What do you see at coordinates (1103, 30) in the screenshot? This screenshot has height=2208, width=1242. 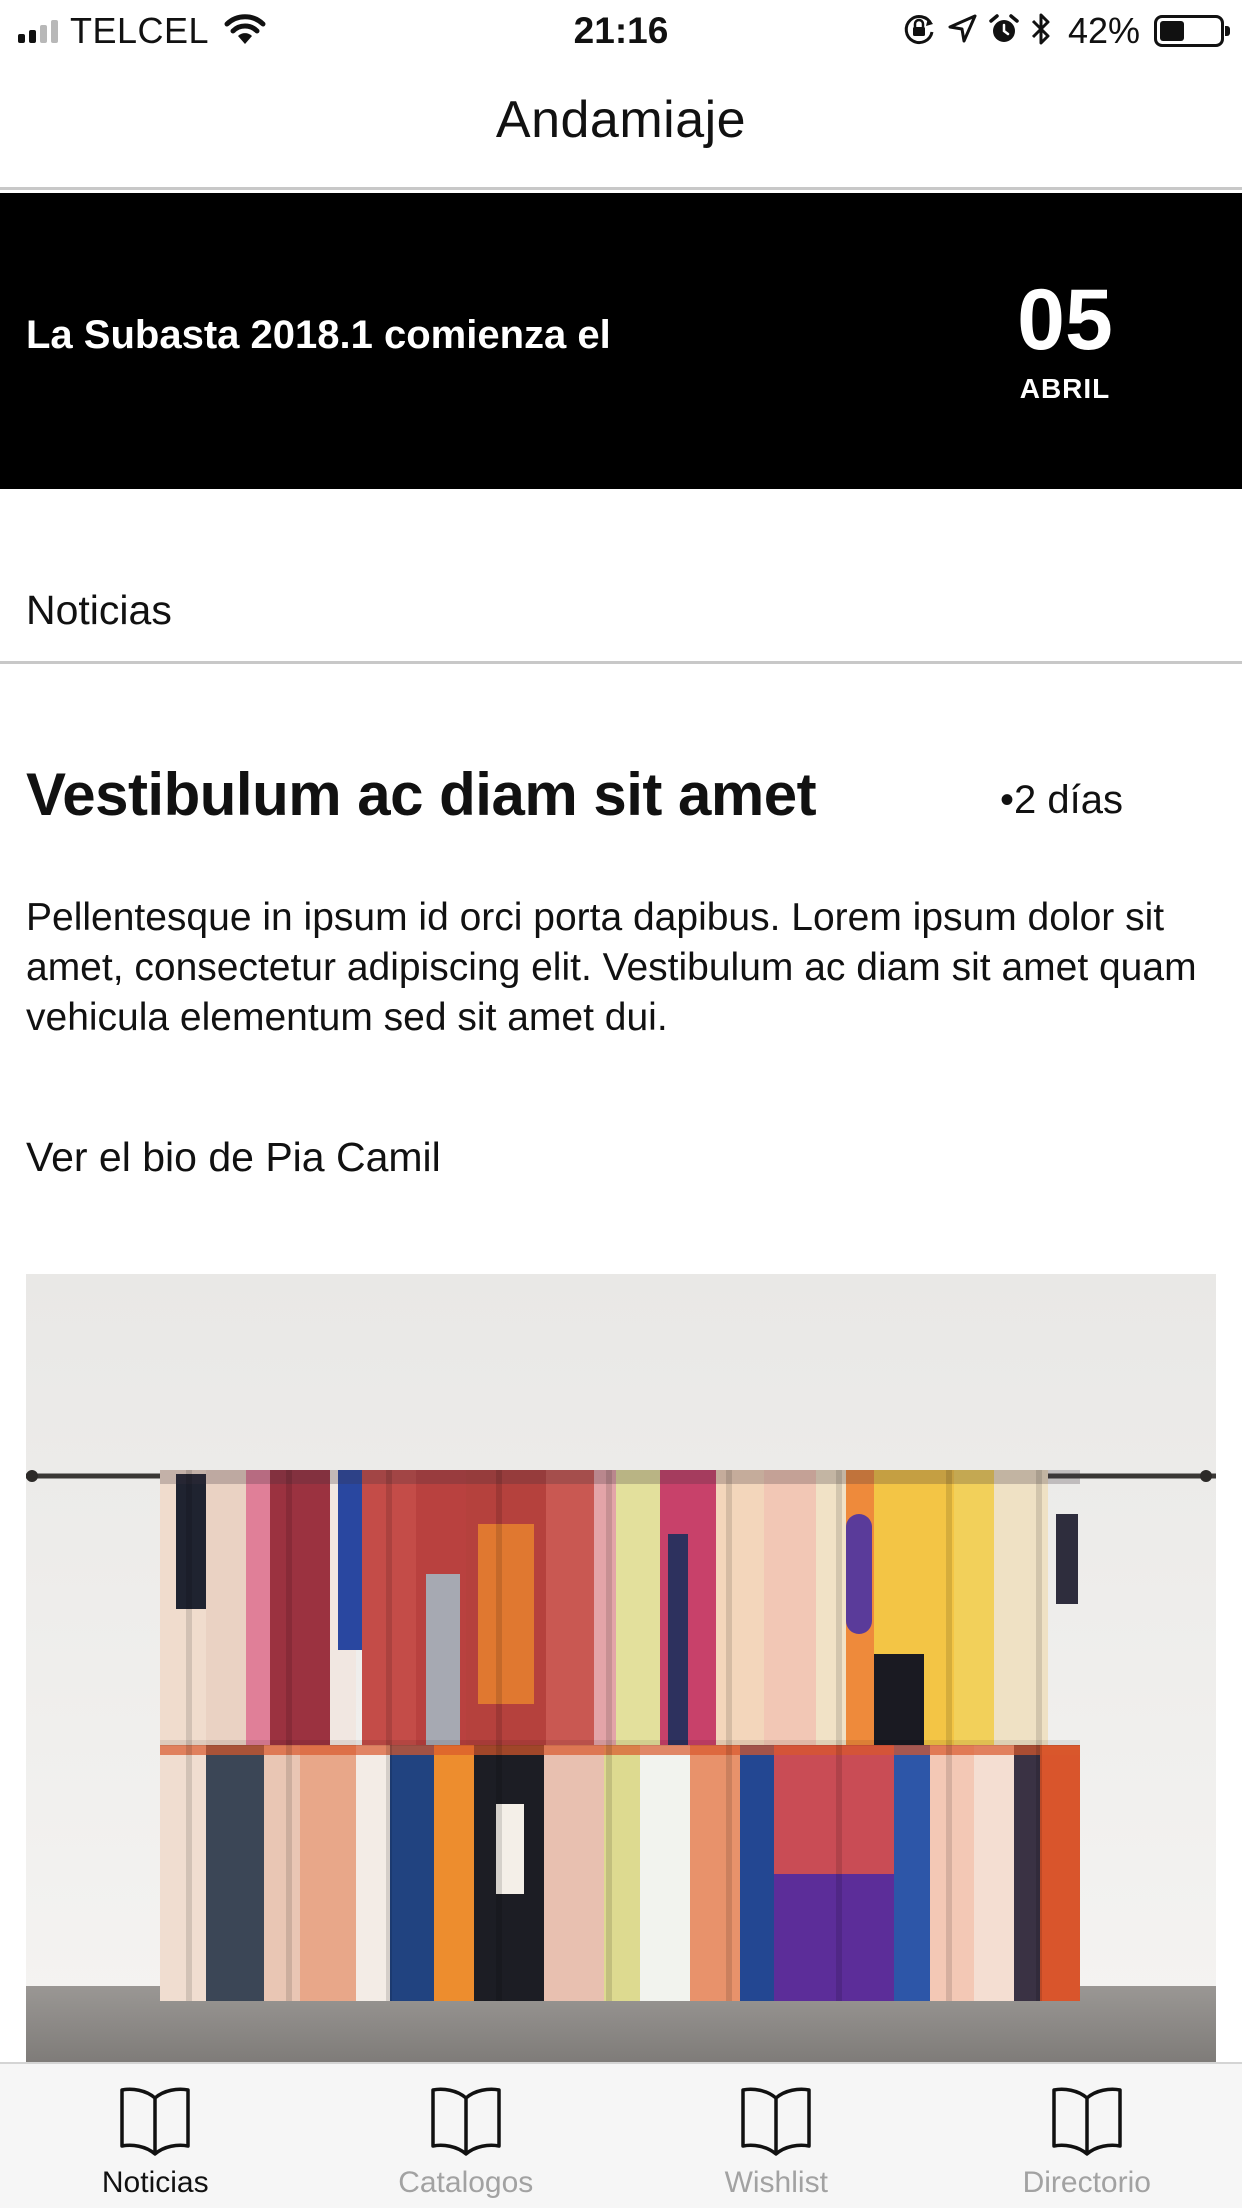 I see `battery-percent: 42%` at bounding box center [1103, 30].